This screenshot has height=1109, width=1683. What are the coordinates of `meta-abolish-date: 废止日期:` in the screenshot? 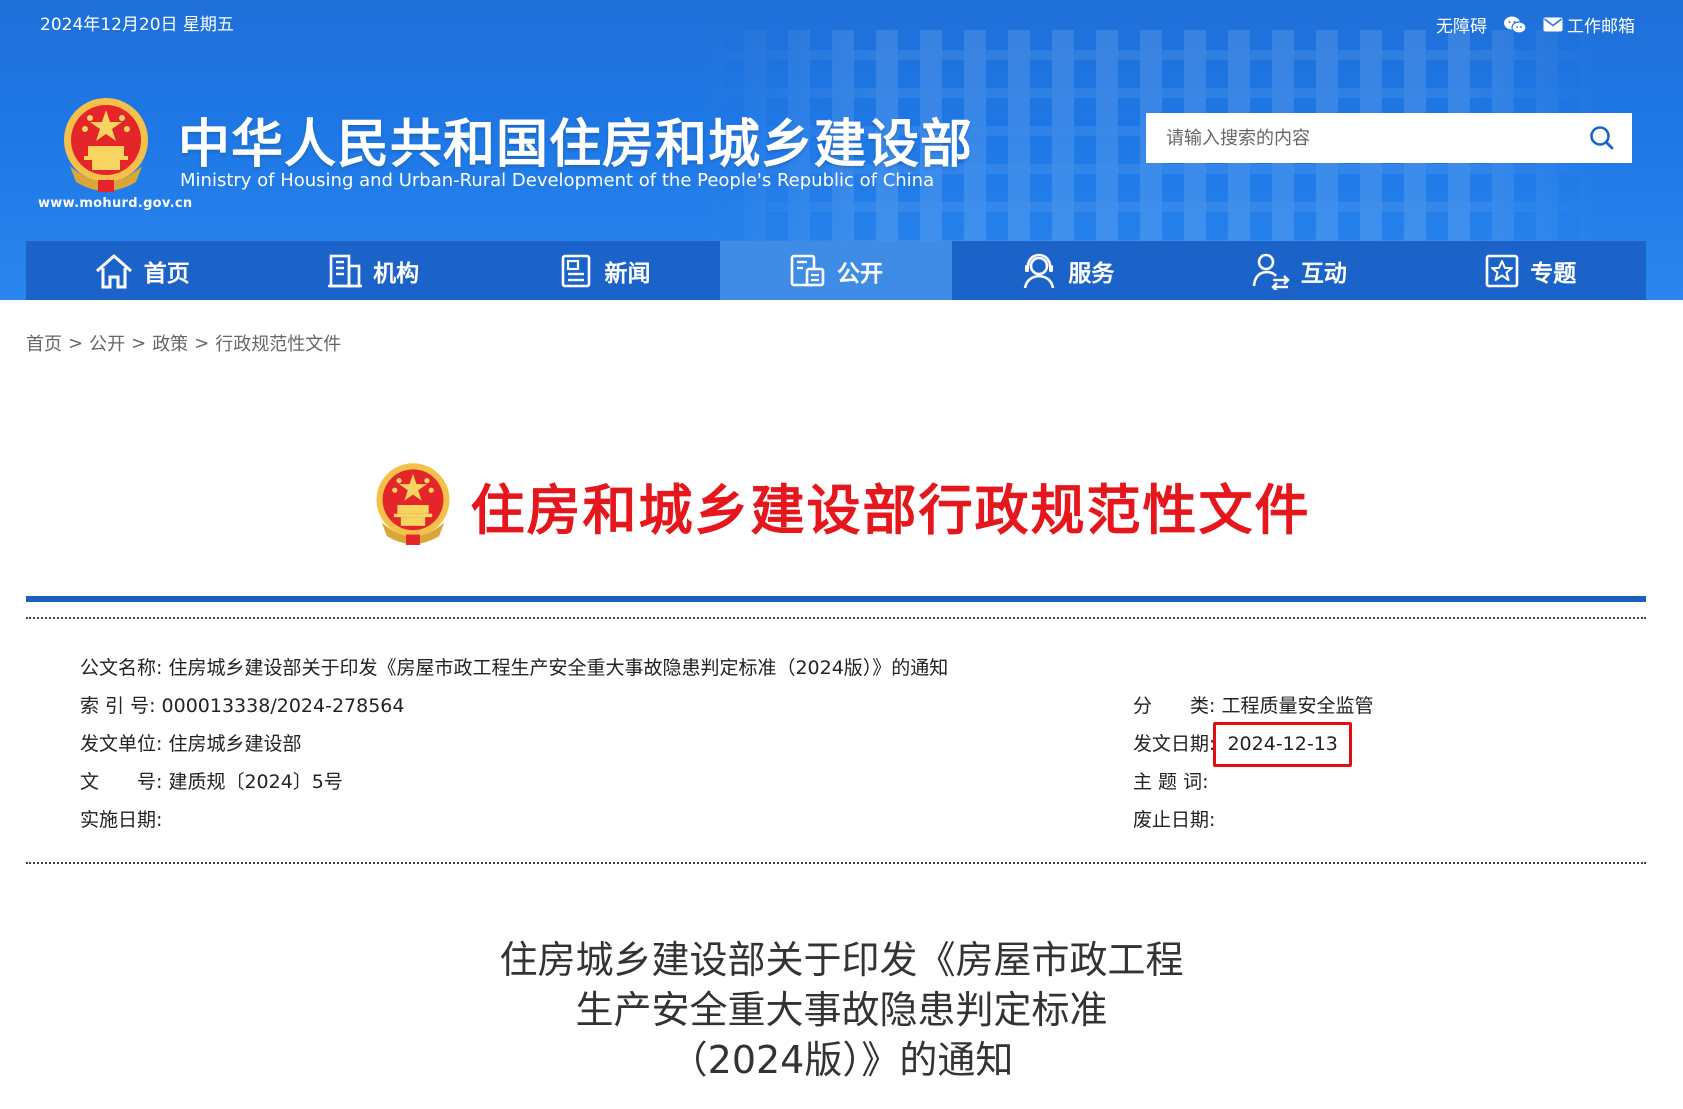 It's located at (1174, 818).